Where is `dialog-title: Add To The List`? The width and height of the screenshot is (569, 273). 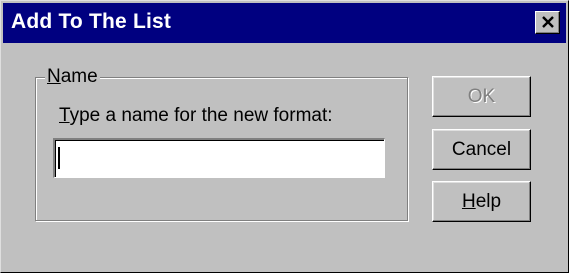
dialog-title: Add To The List is located at coordinates (91, 21).